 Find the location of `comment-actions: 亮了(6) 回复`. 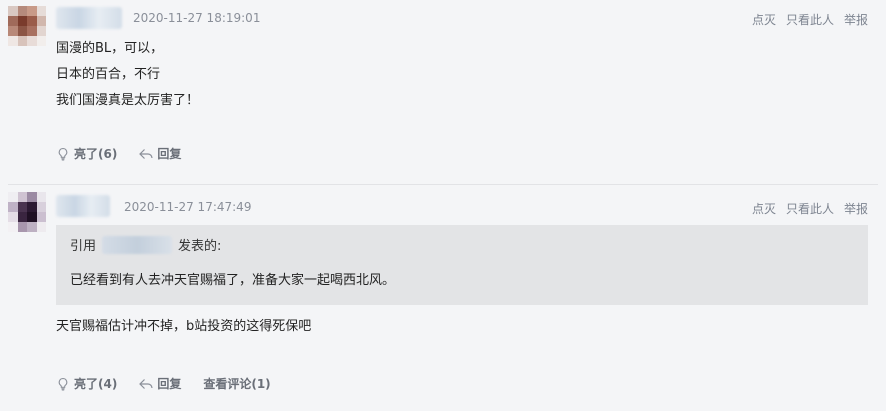

comment-actions: 亮了(6) 回复 is located at coordinates (118, 153).